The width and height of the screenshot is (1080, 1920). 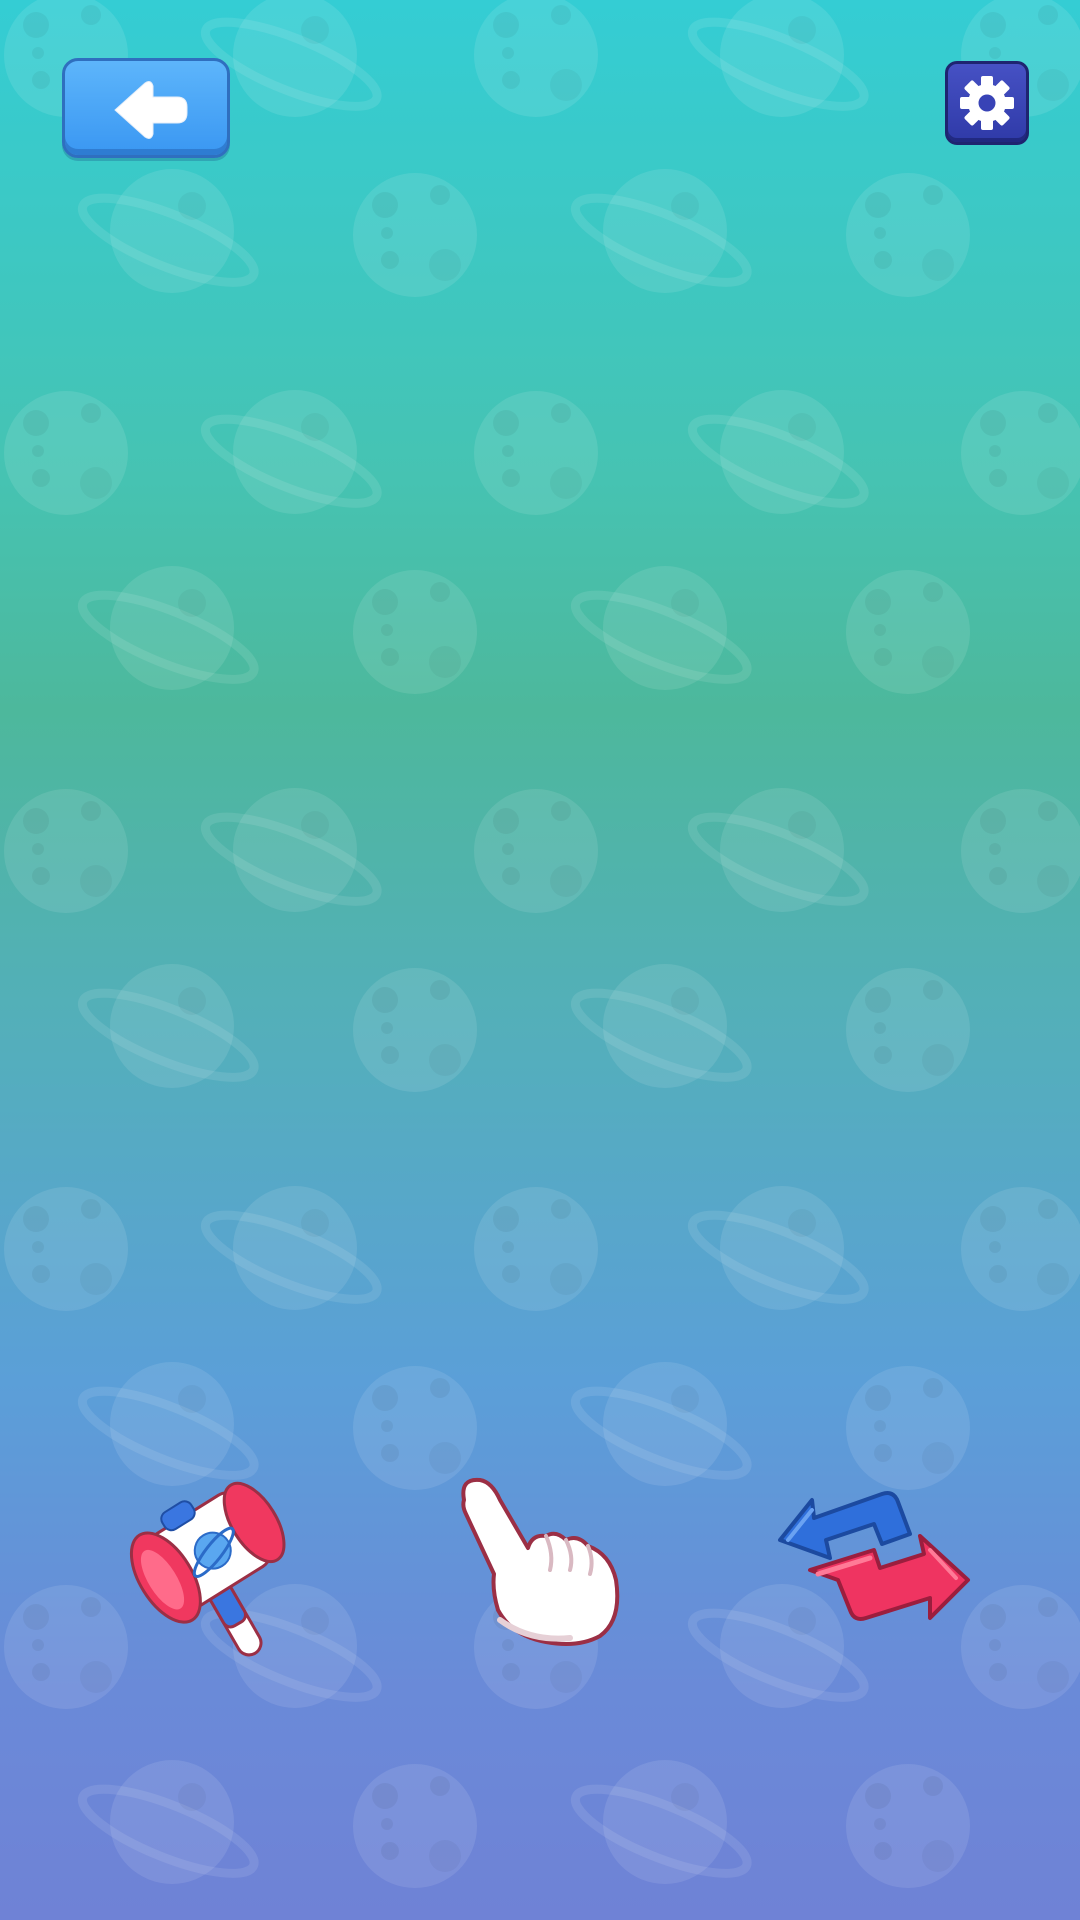 I want to click on pointing-hand-icon, so click(x=540, y=1561).